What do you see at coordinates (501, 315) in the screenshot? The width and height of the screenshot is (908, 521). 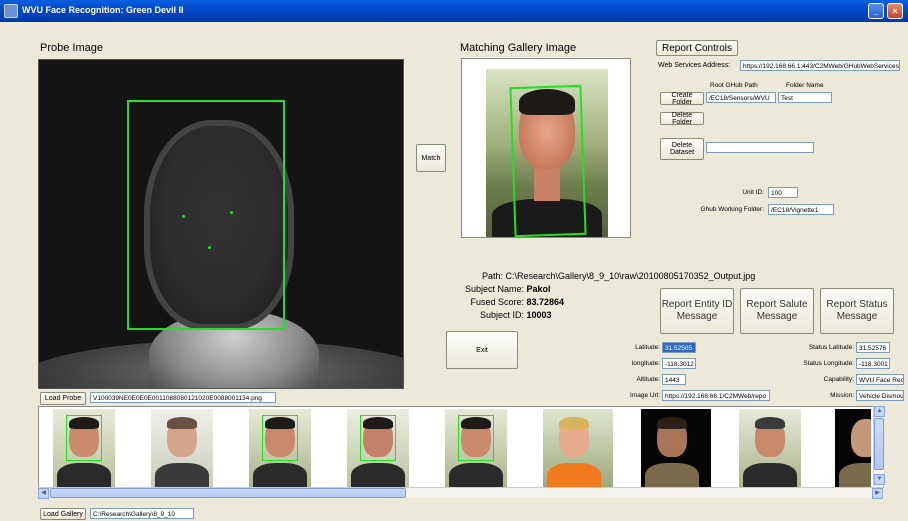 I see `subject-id-label: Subject ID:` at bounding box center [501, 315].